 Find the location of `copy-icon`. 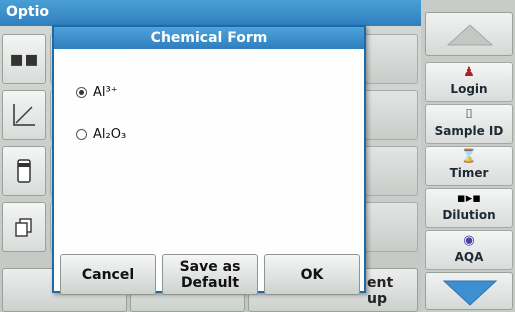

copy-icon is located at coordinates (23, 227).